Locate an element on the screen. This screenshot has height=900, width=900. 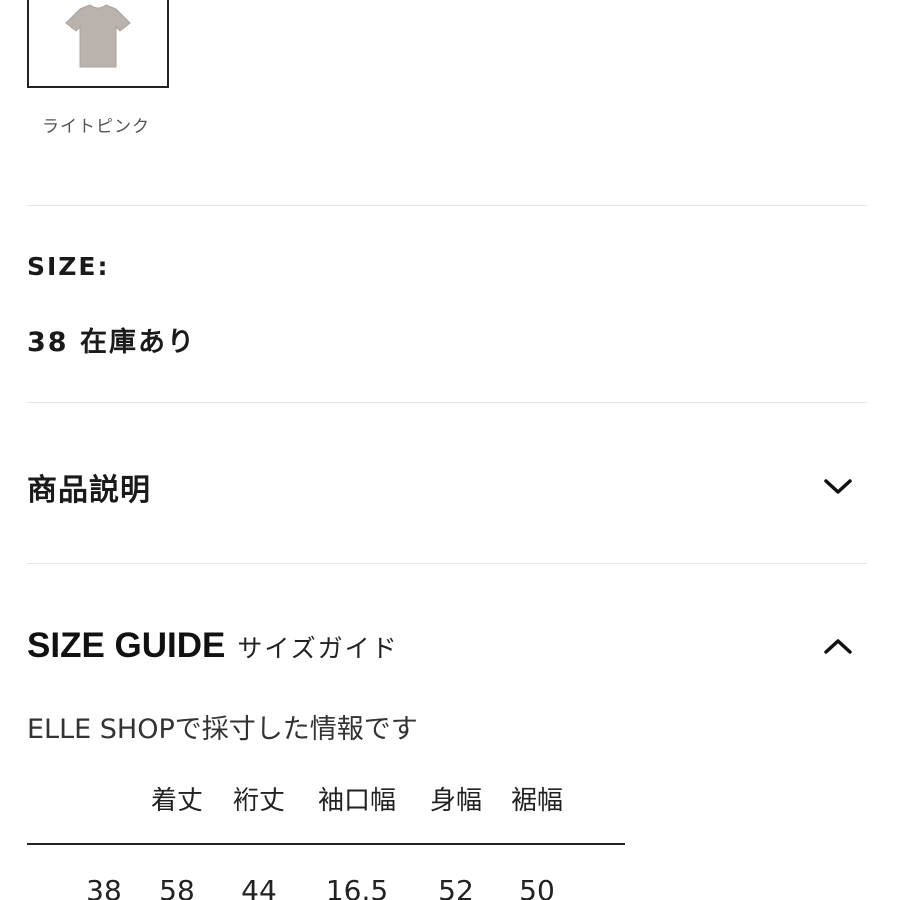
column-header: 袖口幅 is located at coordinates (357, 801).